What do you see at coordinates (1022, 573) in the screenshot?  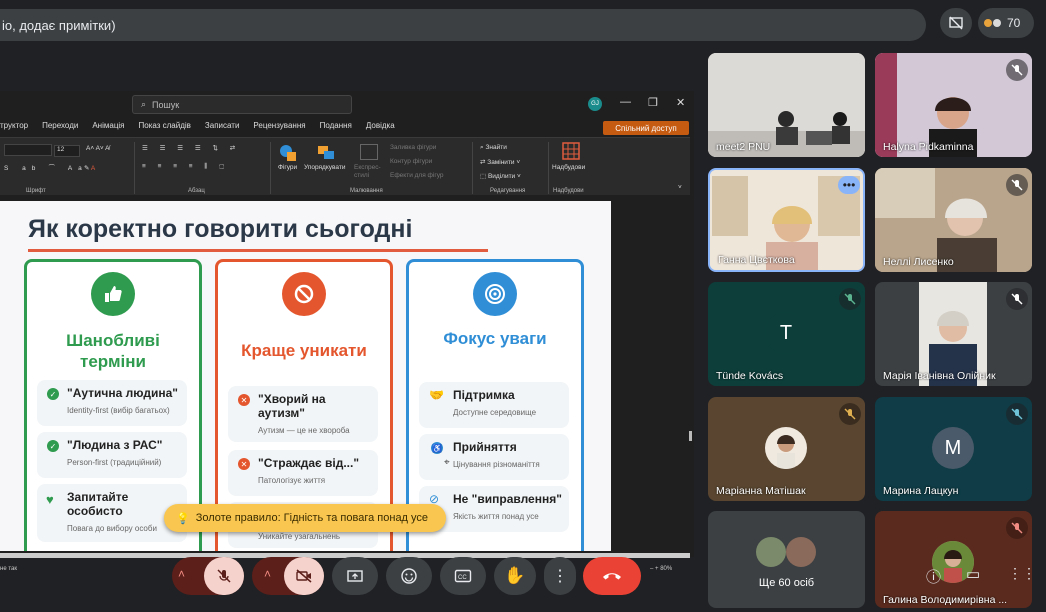 I see `activities-icon: ⋮⋮` at bounding box center [1022, 573].